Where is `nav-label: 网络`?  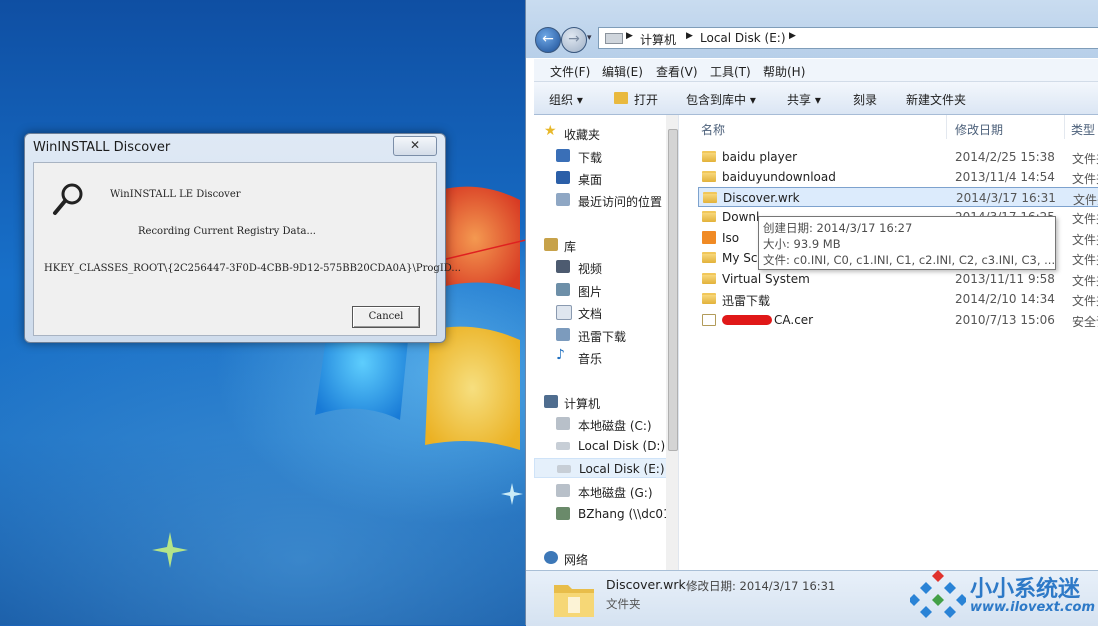 nav-label: 网络 is located at coordinates (576, 560).